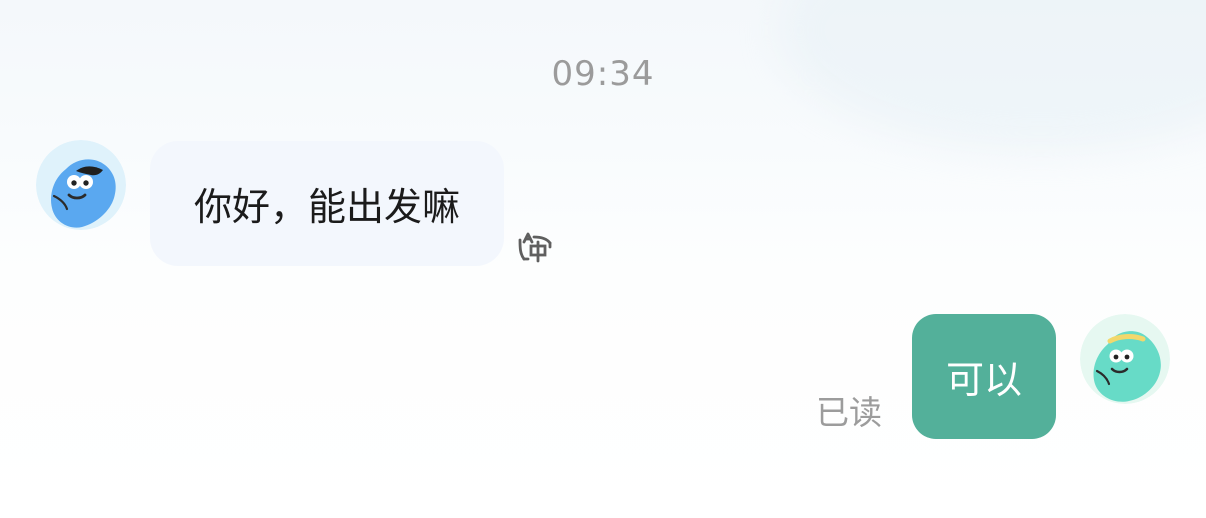 The height and width of the screenshot is (518, 1206). I want to click on translate-button, so click(535, 248).